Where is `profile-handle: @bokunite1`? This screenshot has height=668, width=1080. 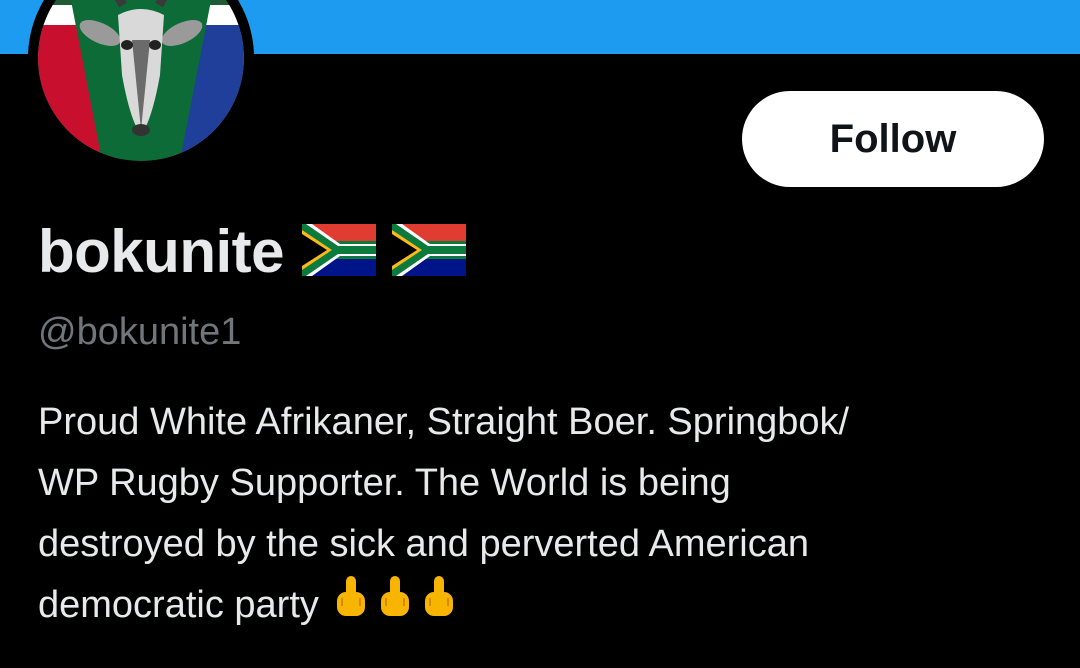 profile-handle: @bokunite1 is located at coordinates (140, 332).